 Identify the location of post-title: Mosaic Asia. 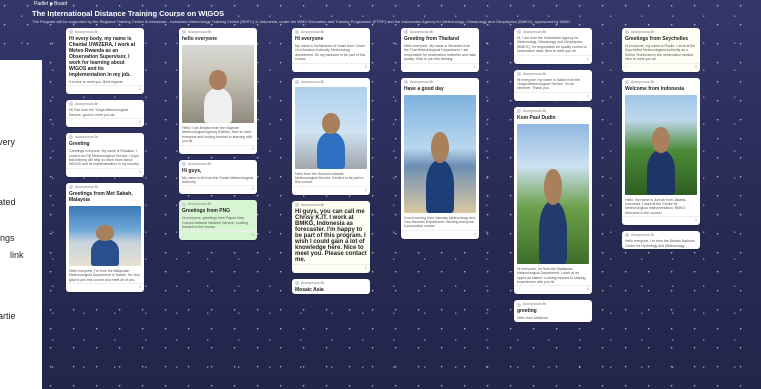
(309, 289).